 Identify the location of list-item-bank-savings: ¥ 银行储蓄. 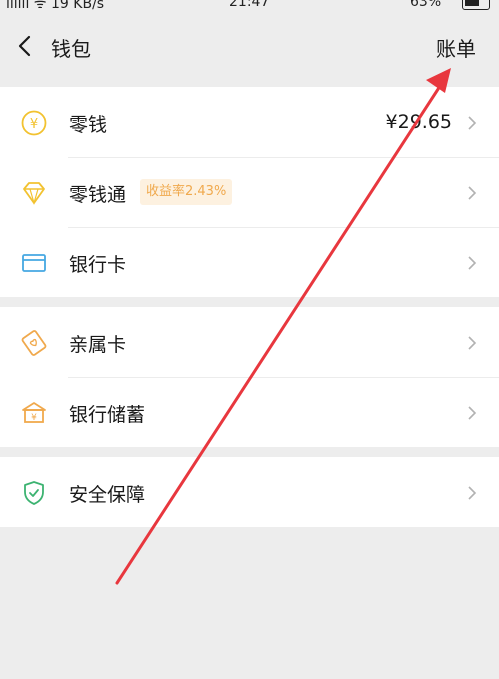
(249, 412).